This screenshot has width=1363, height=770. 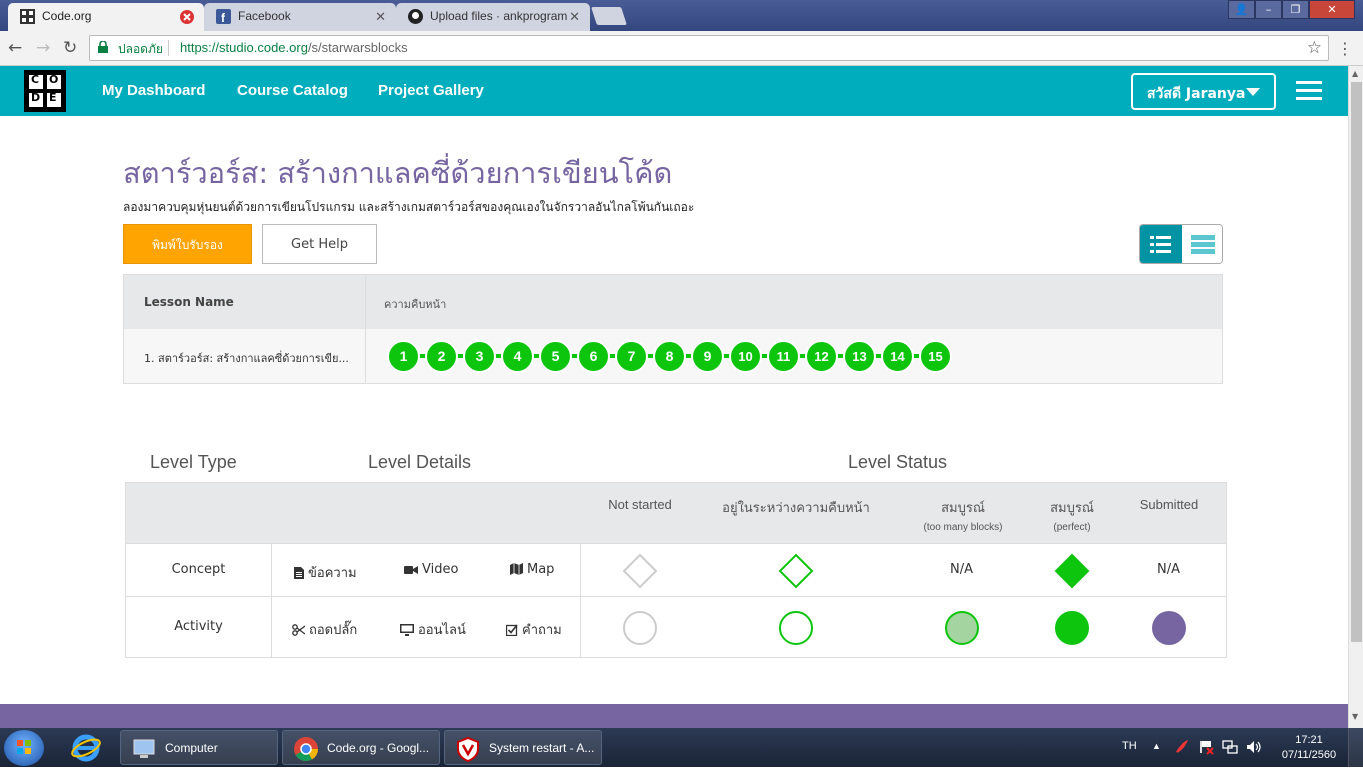 What do you see at coordinates (555, 356) in the screenshot?
I see `level-bubble-5: 5` at bounding box center [555, 356].